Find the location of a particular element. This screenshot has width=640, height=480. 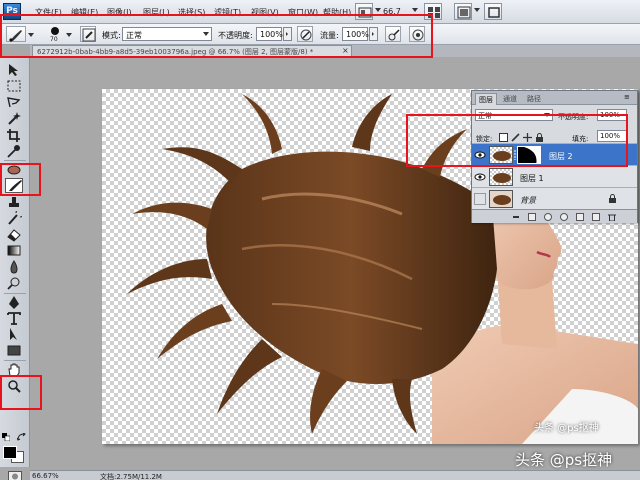

lasso-icon is located at coordinates (14, 102).